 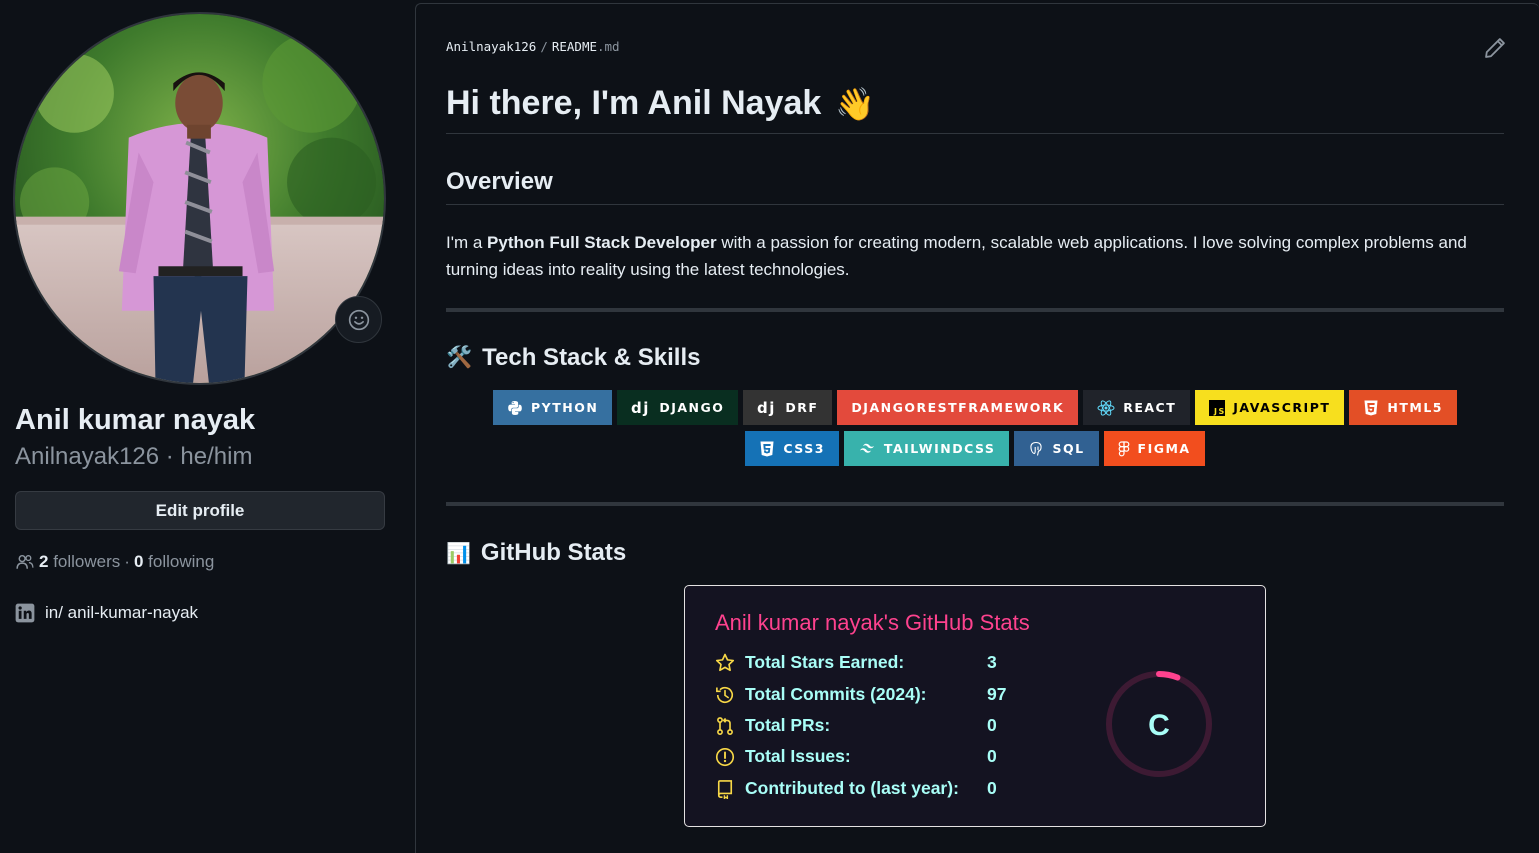 I want to click on set-status-button, so click(x=358, y=319).